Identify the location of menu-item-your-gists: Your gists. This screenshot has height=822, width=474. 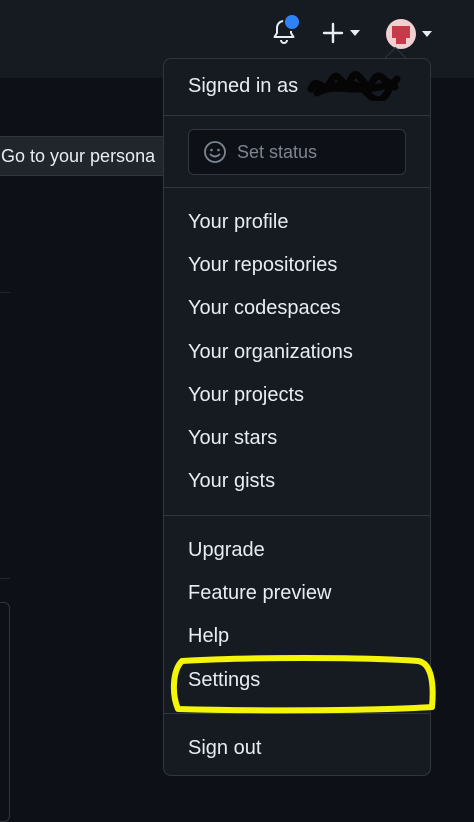
(231, 481).